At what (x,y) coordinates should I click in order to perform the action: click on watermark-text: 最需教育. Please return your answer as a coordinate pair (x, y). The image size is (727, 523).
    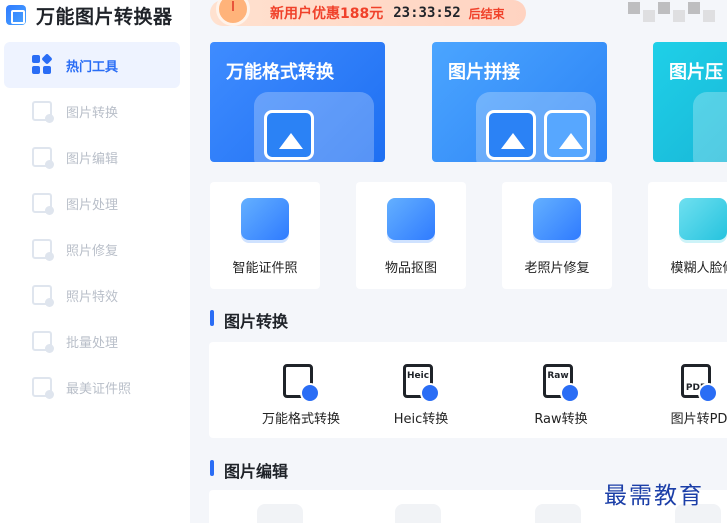
    Looking at the image, I should click on (654, 496).